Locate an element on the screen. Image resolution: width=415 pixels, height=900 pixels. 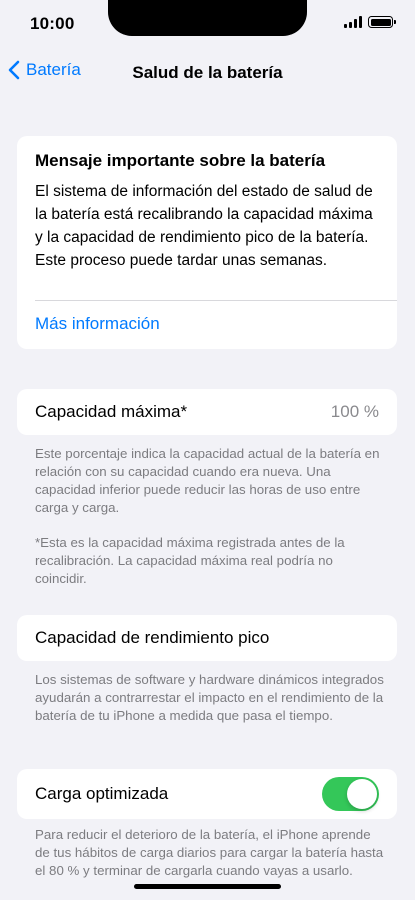
signal-icon is located at coordinates (353, 22).